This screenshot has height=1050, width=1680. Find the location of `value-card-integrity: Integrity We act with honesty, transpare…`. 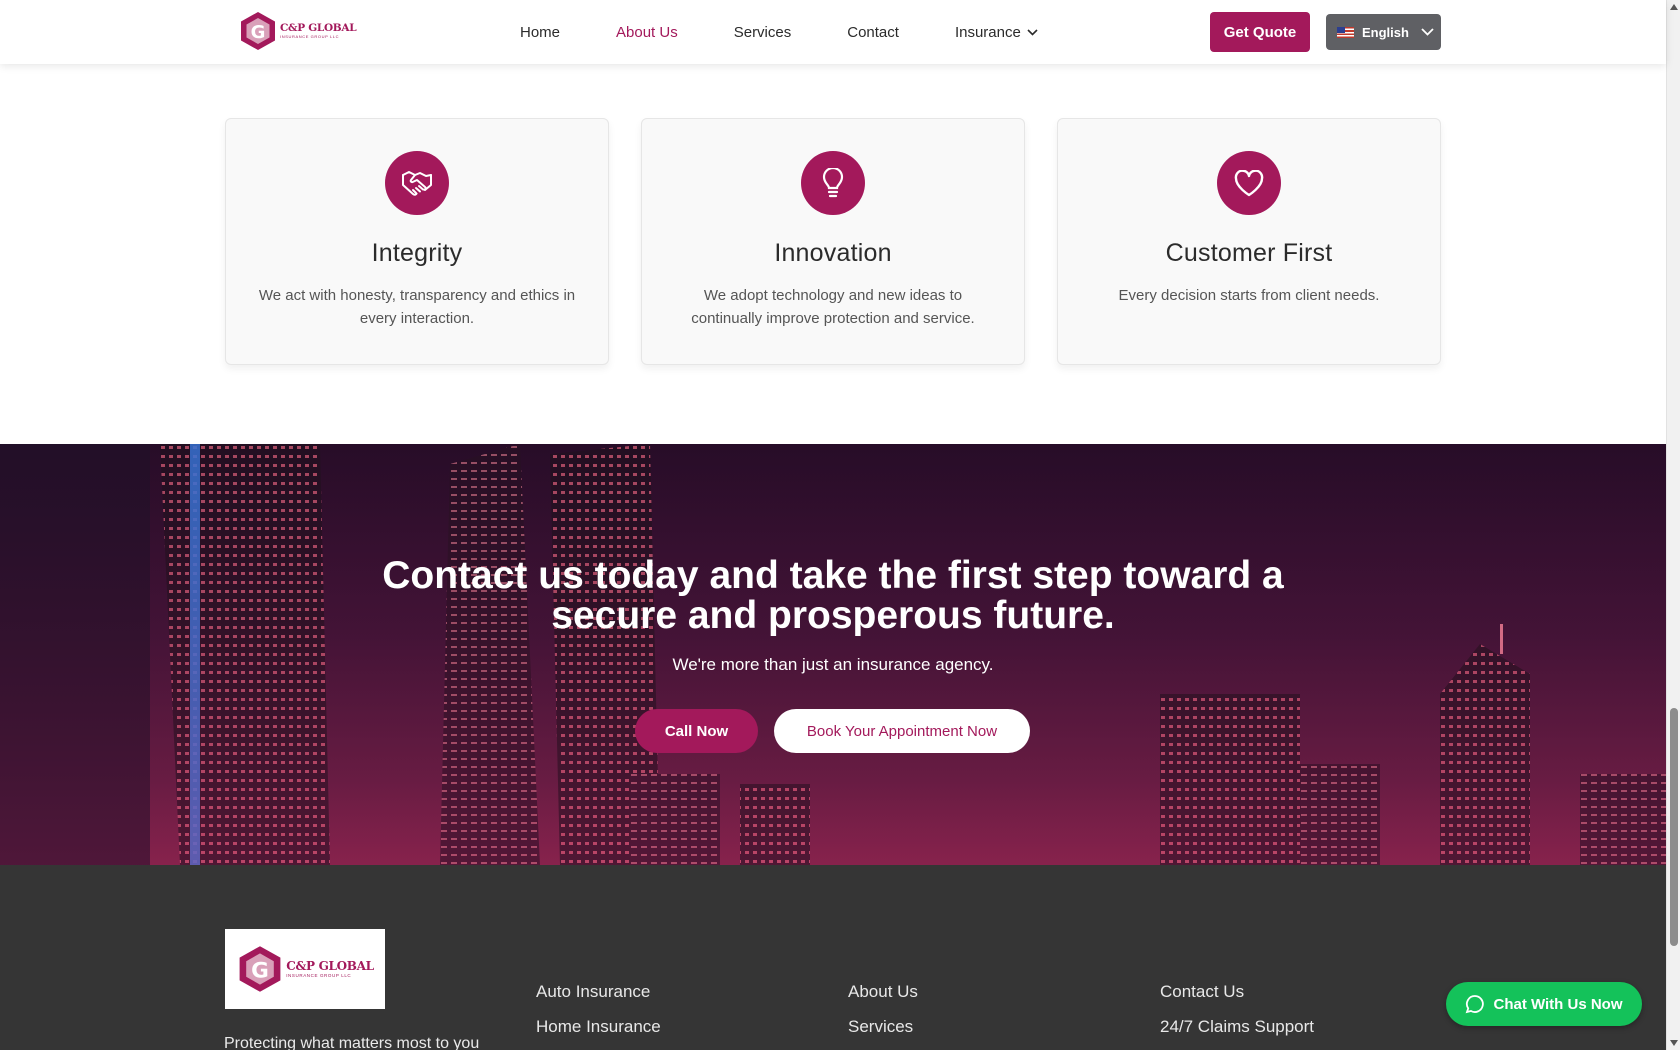

value-card-integrity: Integrity We act with honesty, transpare… is located at coordinates (417, 241).